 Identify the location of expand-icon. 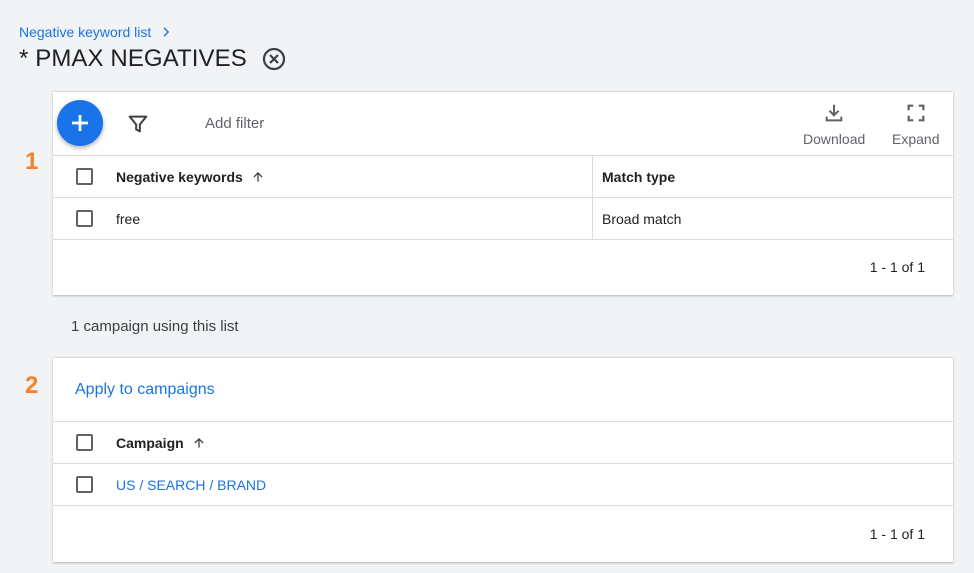
(916, 113).